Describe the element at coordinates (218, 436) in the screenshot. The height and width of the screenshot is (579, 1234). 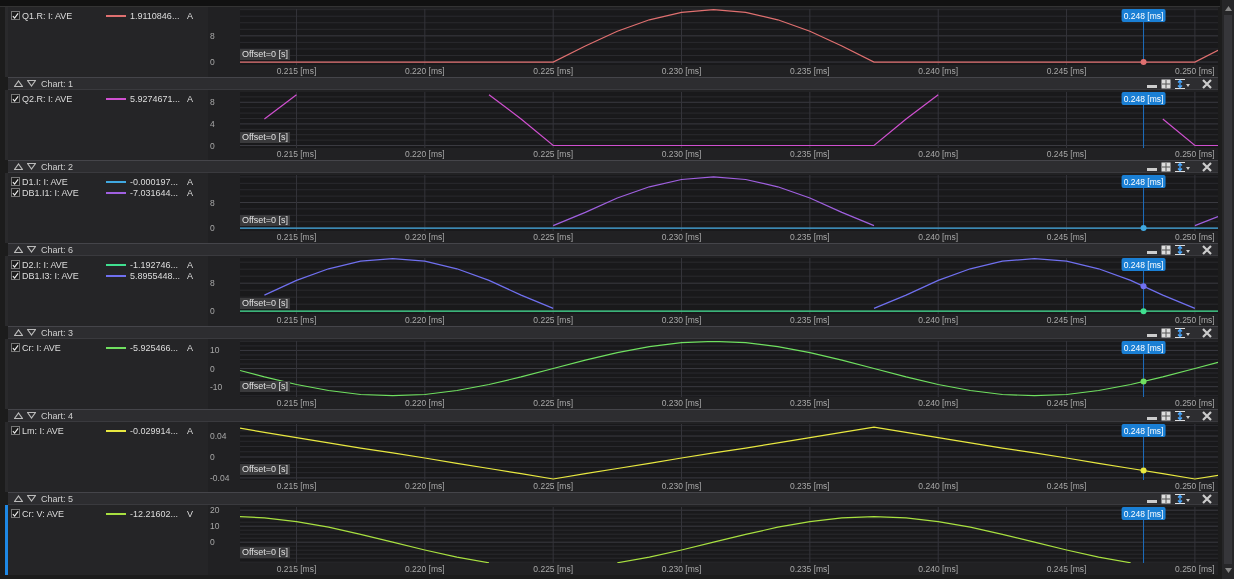
I see `y-axis-label: 0.04` at that location.